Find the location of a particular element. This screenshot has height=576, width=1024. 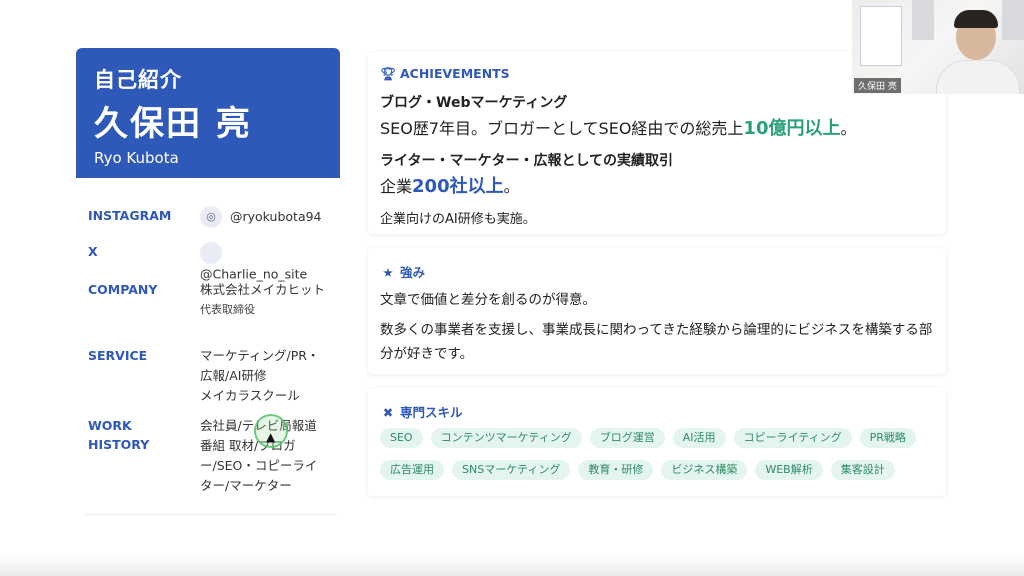

wall-poster is located at coordinates (881, 36).